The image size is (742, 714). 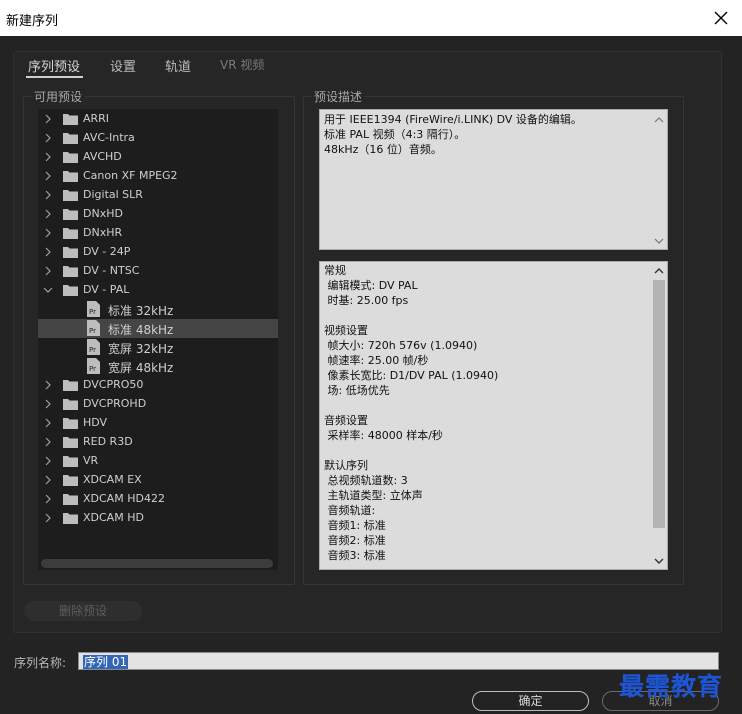 What do you see at coordinates (103, 232) in the screenshot?
I see `preset-folder-label: DNxHR` at bounding box center [103, 232].